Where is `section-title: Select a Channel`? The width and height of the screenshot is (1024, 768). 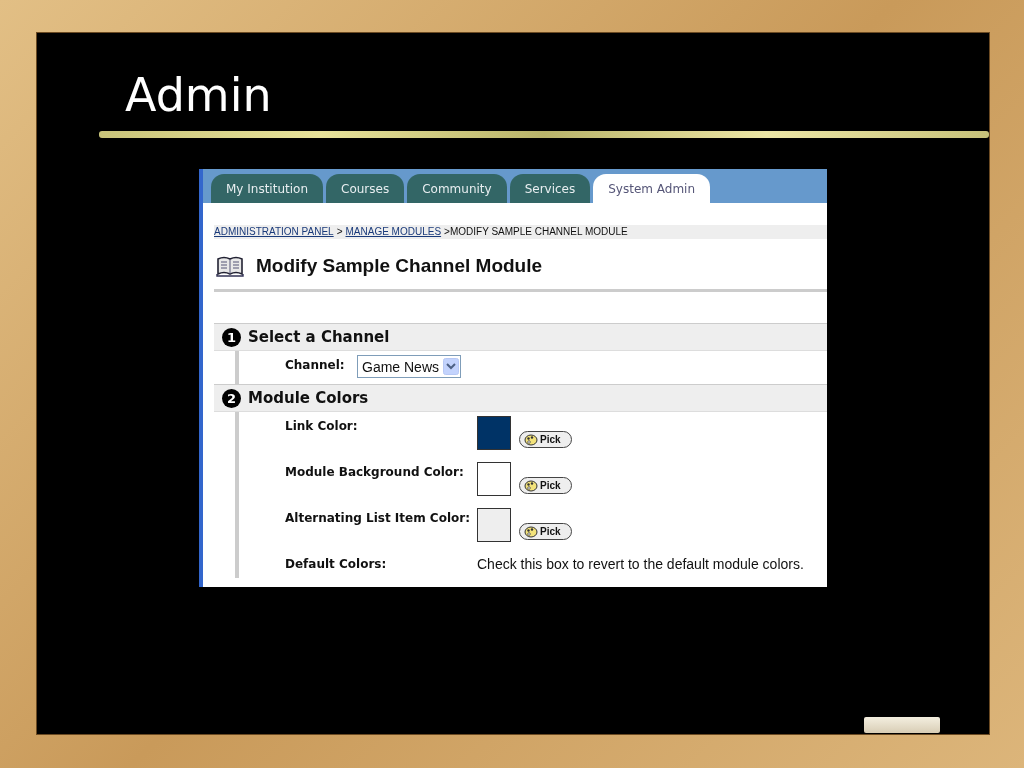 section-title: Select a Channel is located at coordinates (319, 337).